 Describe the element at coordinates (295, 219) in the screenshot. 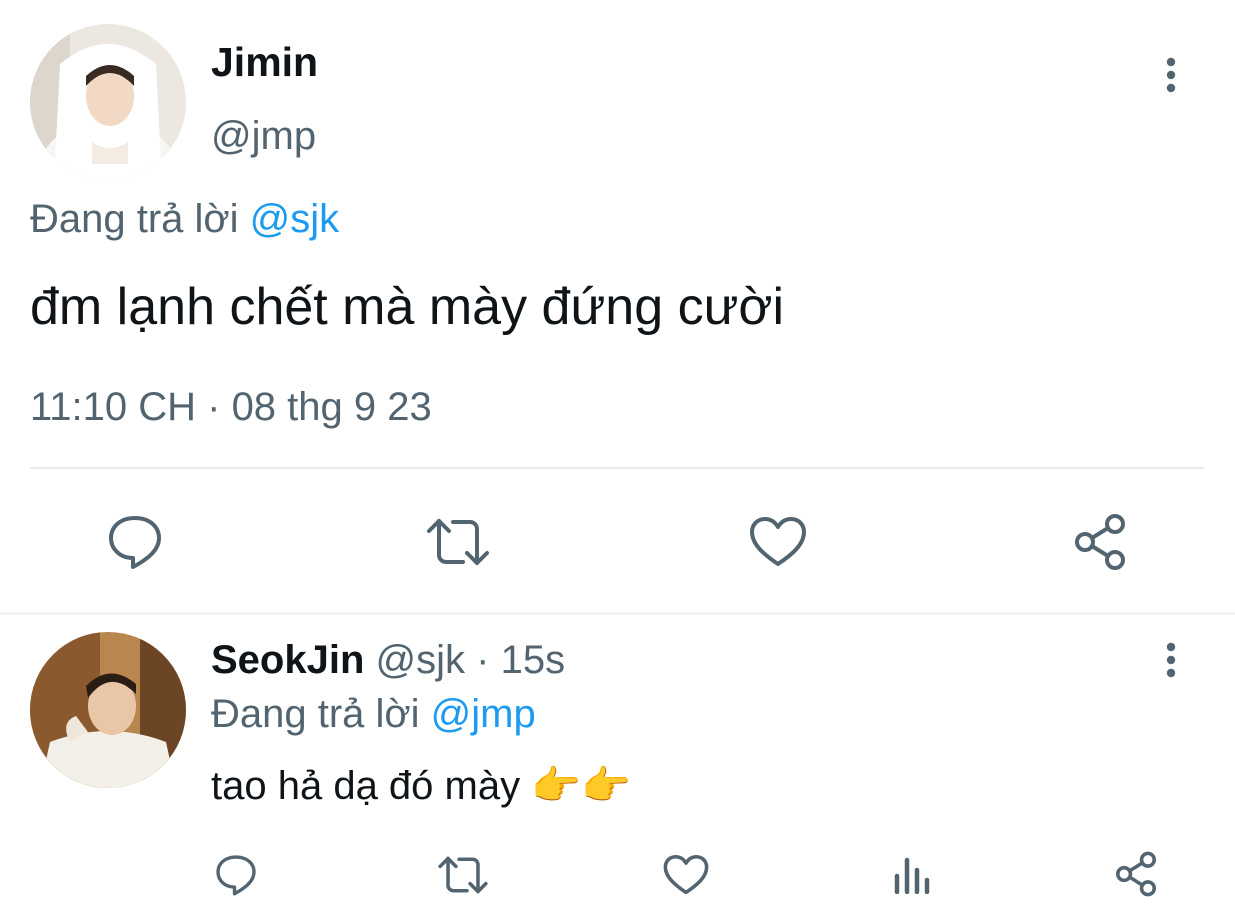

I see `mention-link: @sjk` at that location.